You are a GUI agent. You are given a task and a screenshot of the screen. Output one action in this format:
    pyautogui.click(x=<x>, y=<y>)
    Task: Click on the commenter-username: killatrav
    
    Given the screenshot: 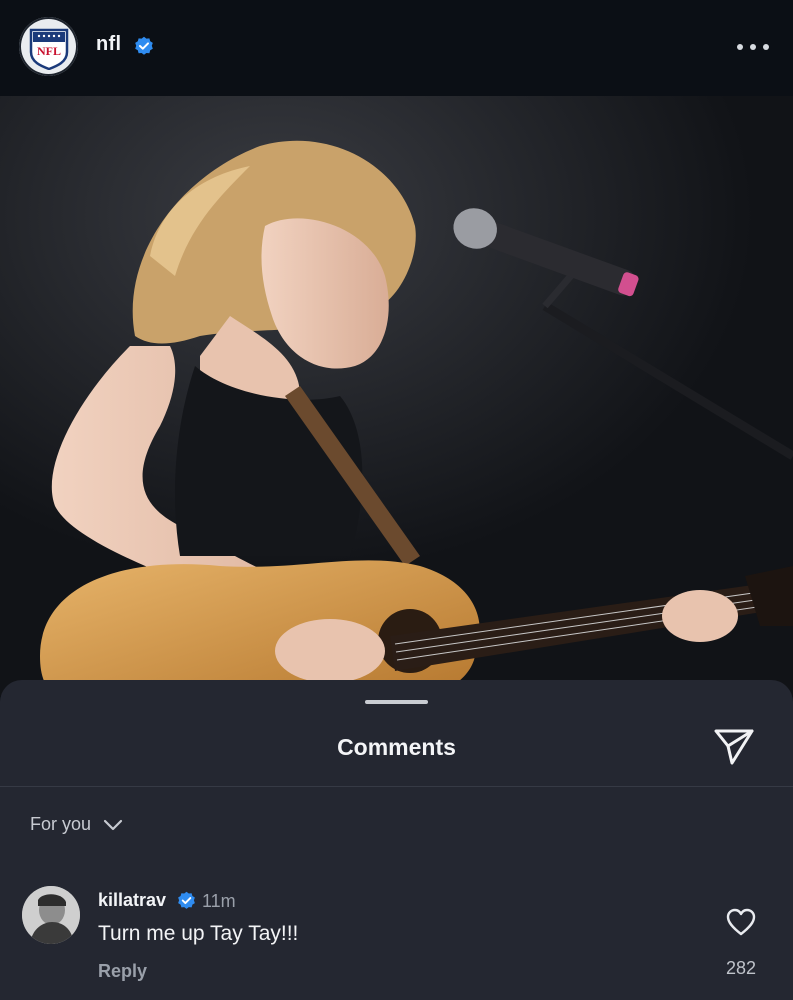 What is the action you would take?
    pyautogui.click(x=132, y=900)
    